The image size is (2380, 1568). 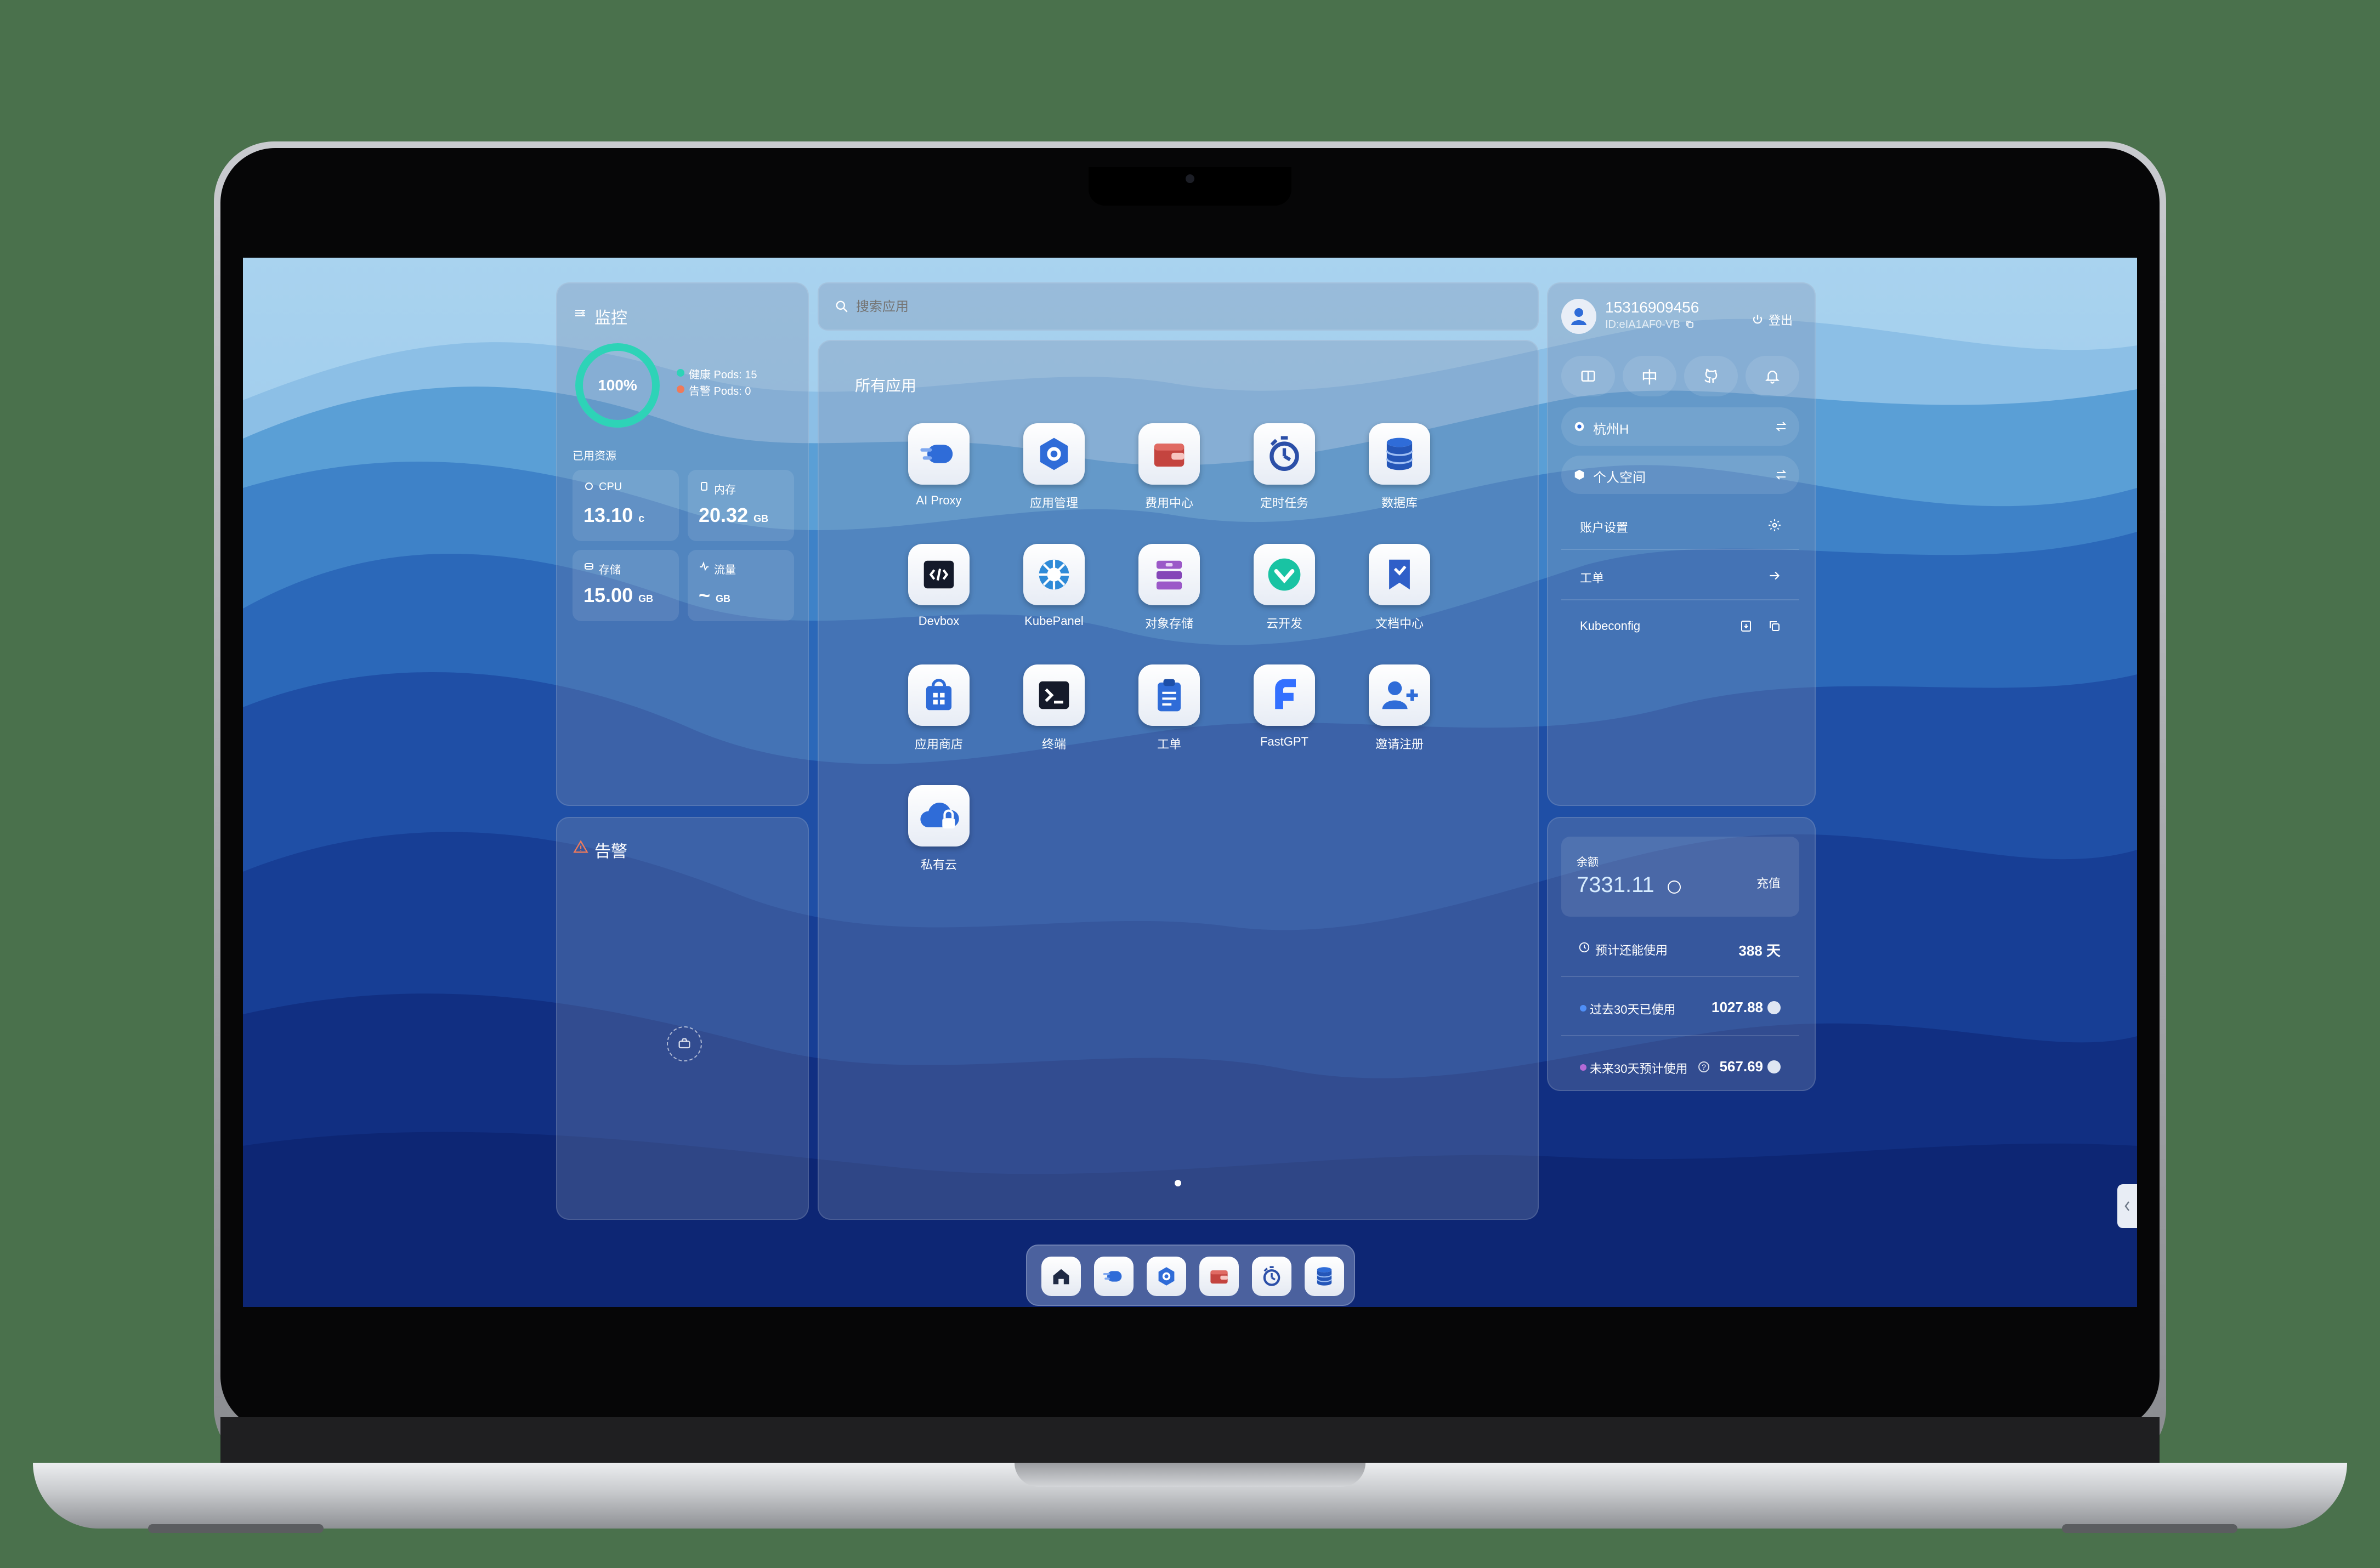 I want to click on future-usage-row: 未来30天预计使用 ? 567.69, so click(x=1680, y=1066).